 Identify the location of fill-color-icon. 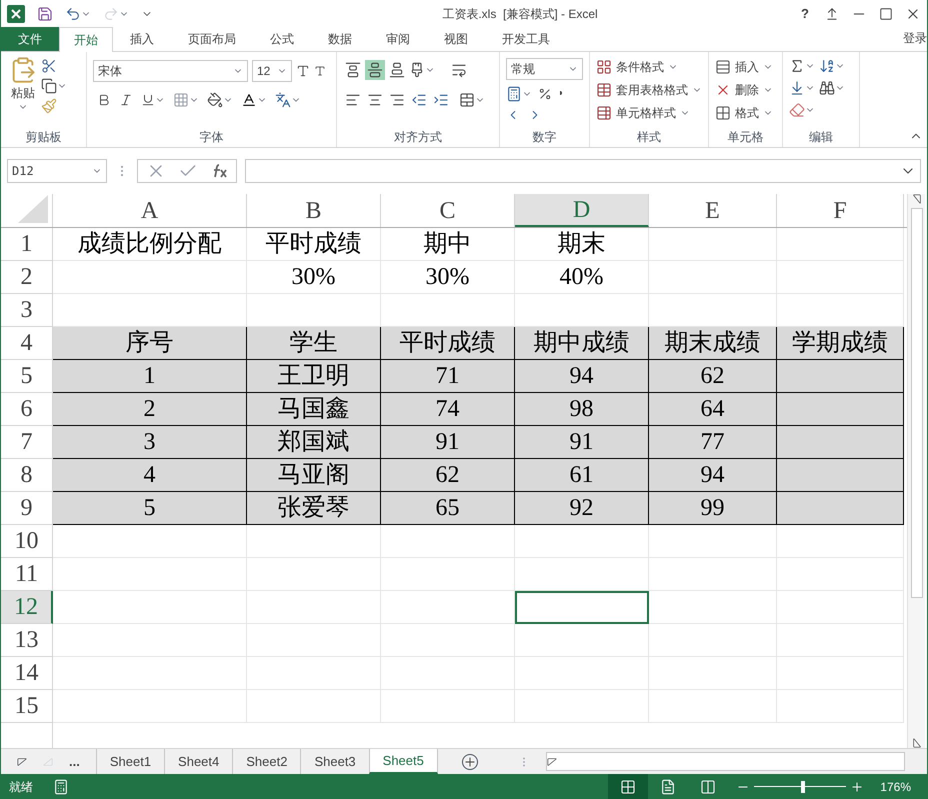
(215, 100).